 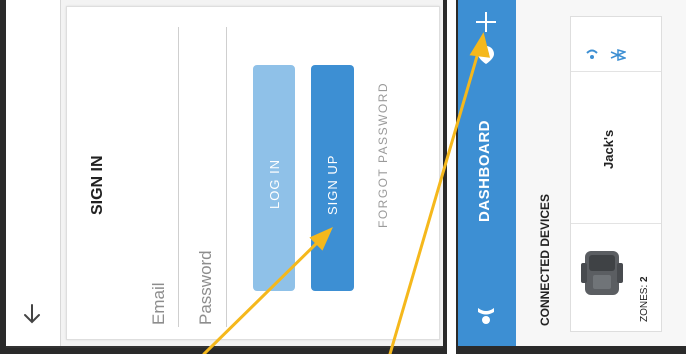 I want to click on login-button: LOG IN, so click(x=274, y=178).